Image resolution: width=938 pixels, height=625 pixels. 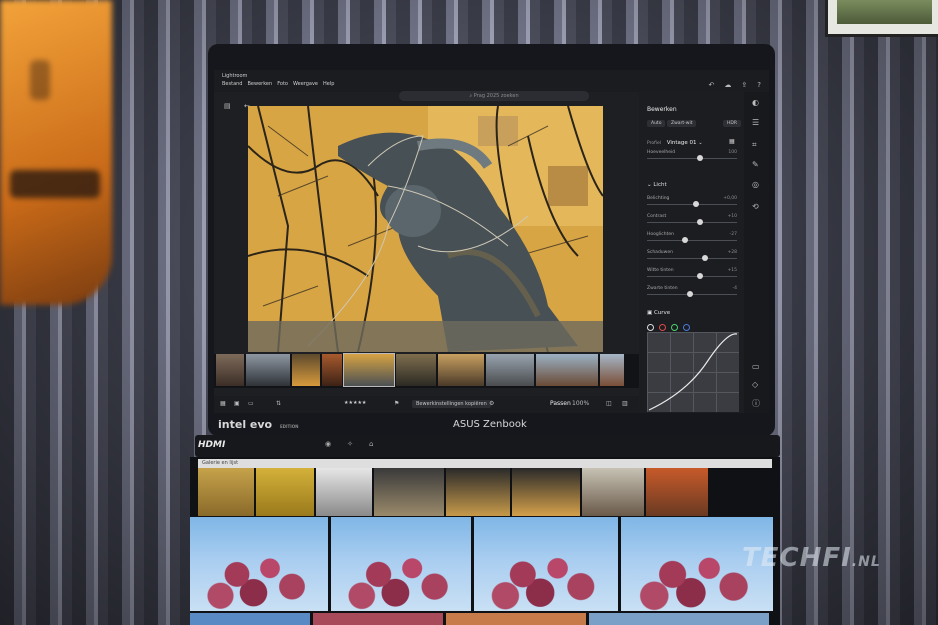 I want to click on sort-icon: ⇅, so click(x=278, y=403).